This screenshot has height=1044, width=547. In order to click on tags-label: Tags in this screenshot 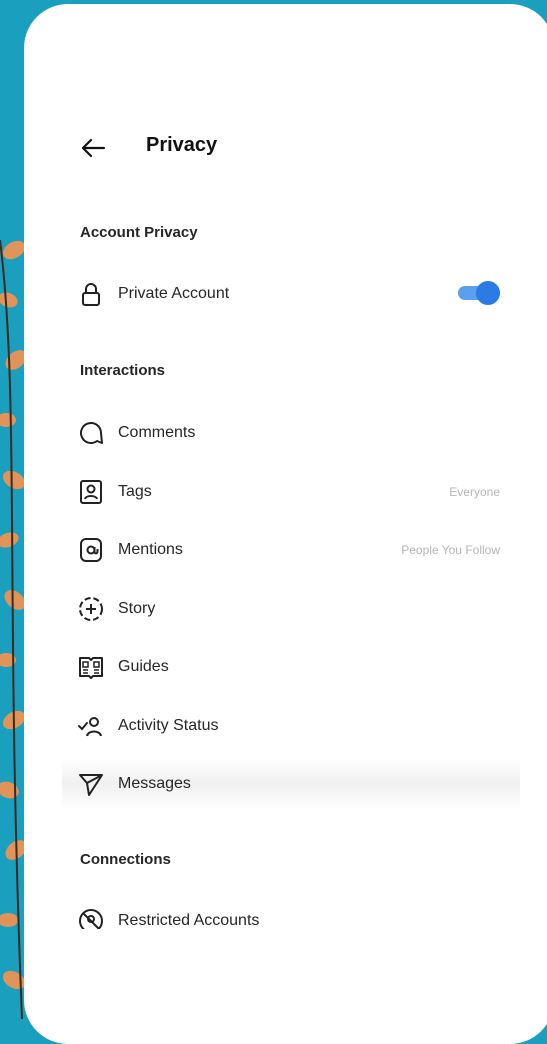, I will do `click(135, 491)`.